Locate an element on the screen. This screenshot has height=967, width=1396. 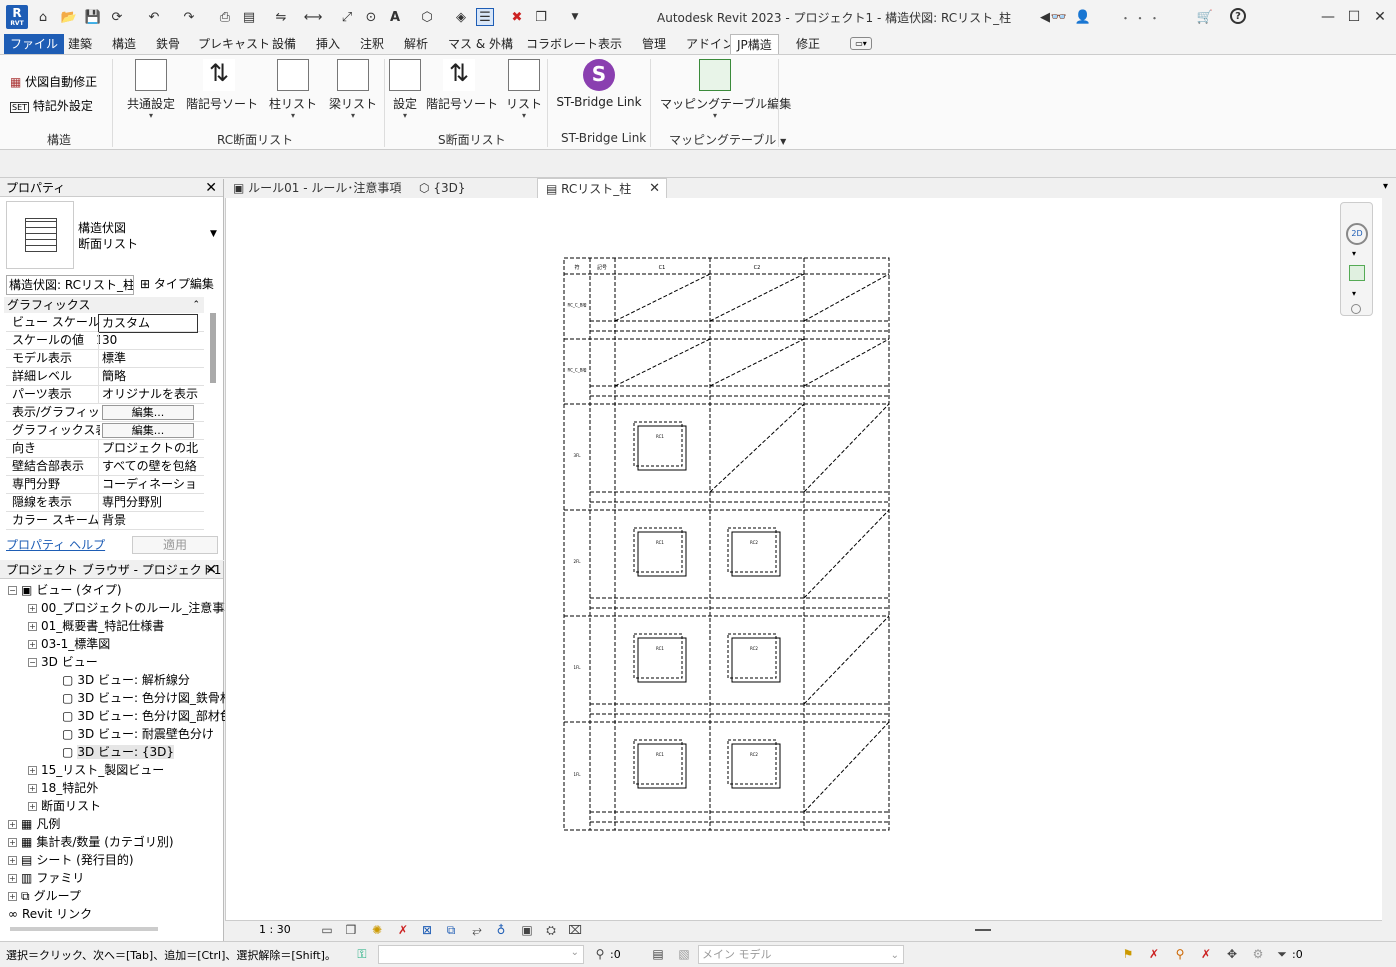
graphics-section-header: グラフィックス ⌃ is located at coordinates (104, 305).